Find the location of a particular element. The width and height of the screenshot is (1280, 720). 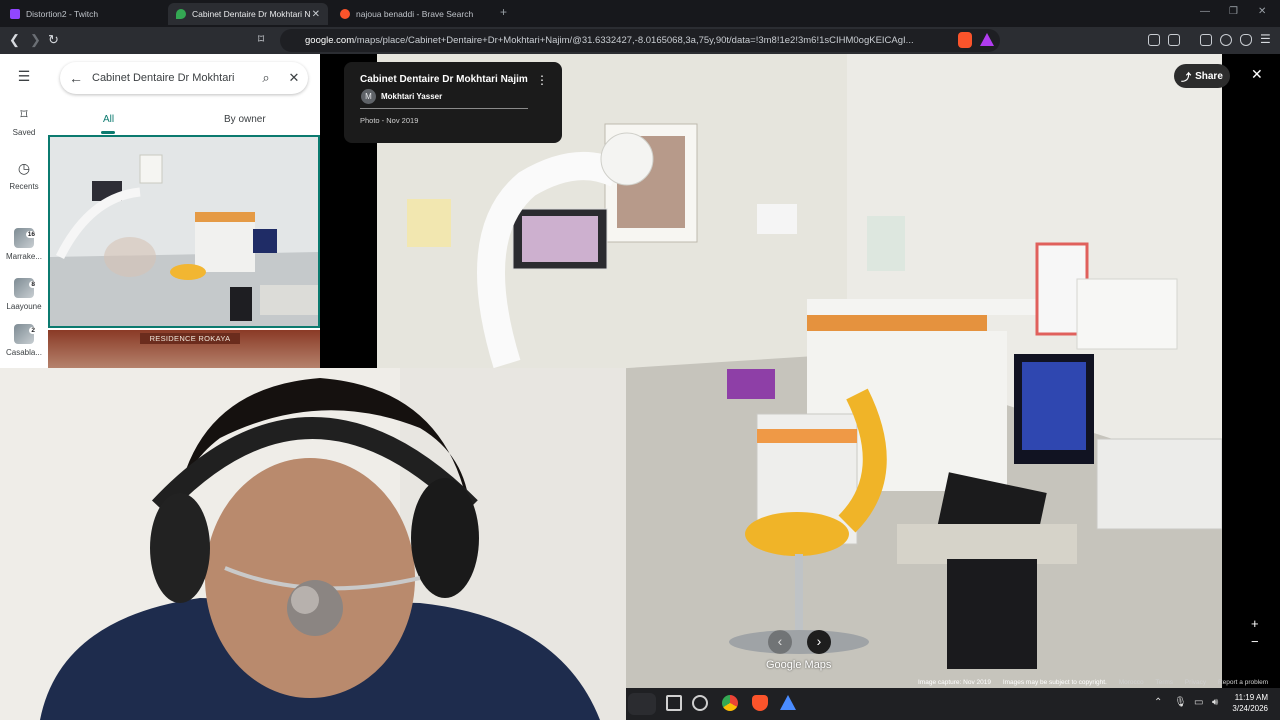

tray-overflow-icon: ⌃ is located at coordinates (1158, 702).